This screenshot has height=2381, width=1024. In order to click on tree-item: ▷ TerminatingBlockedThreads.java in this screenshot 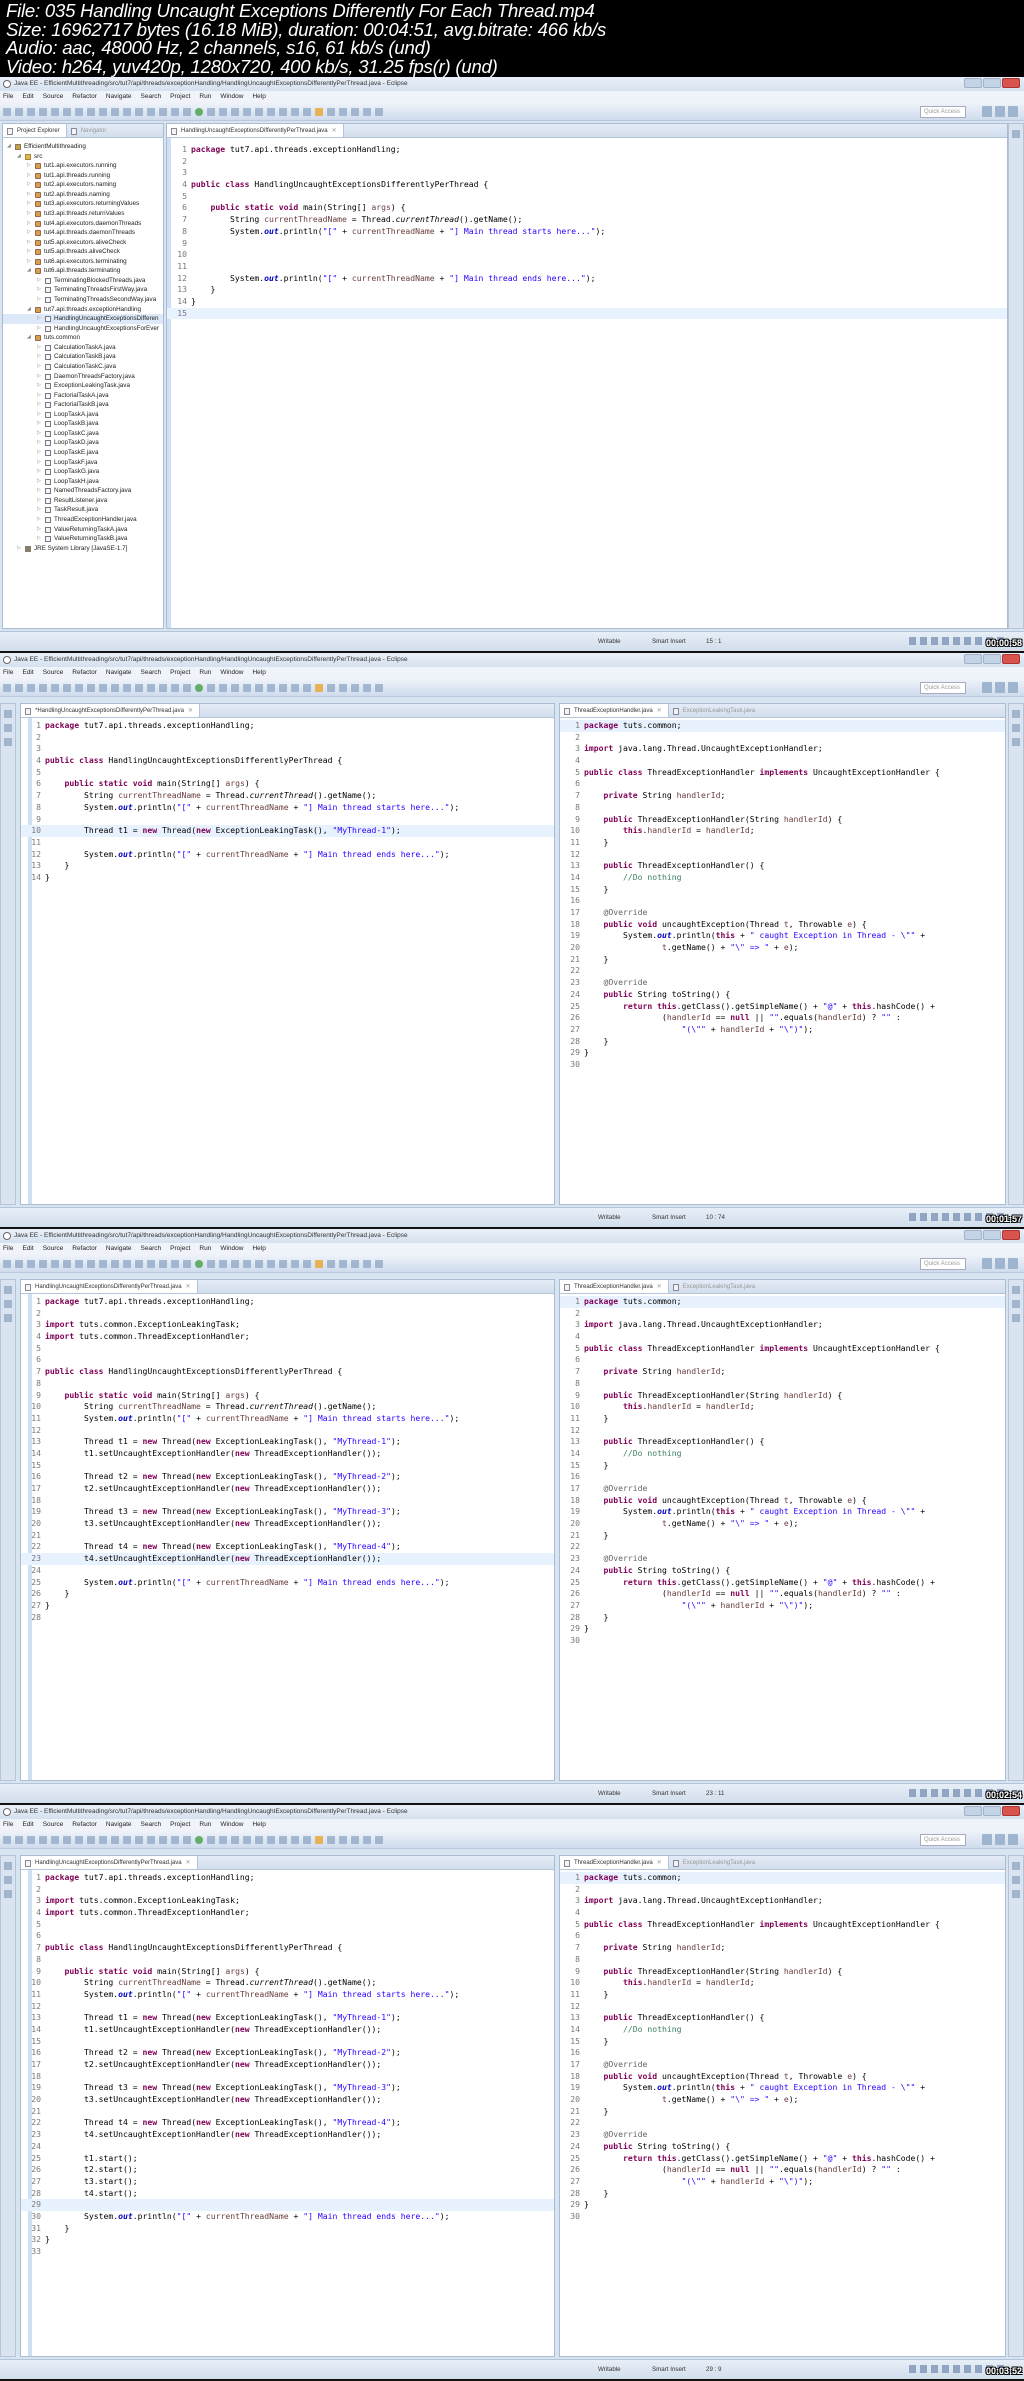, I will do `click(83, 281)`.